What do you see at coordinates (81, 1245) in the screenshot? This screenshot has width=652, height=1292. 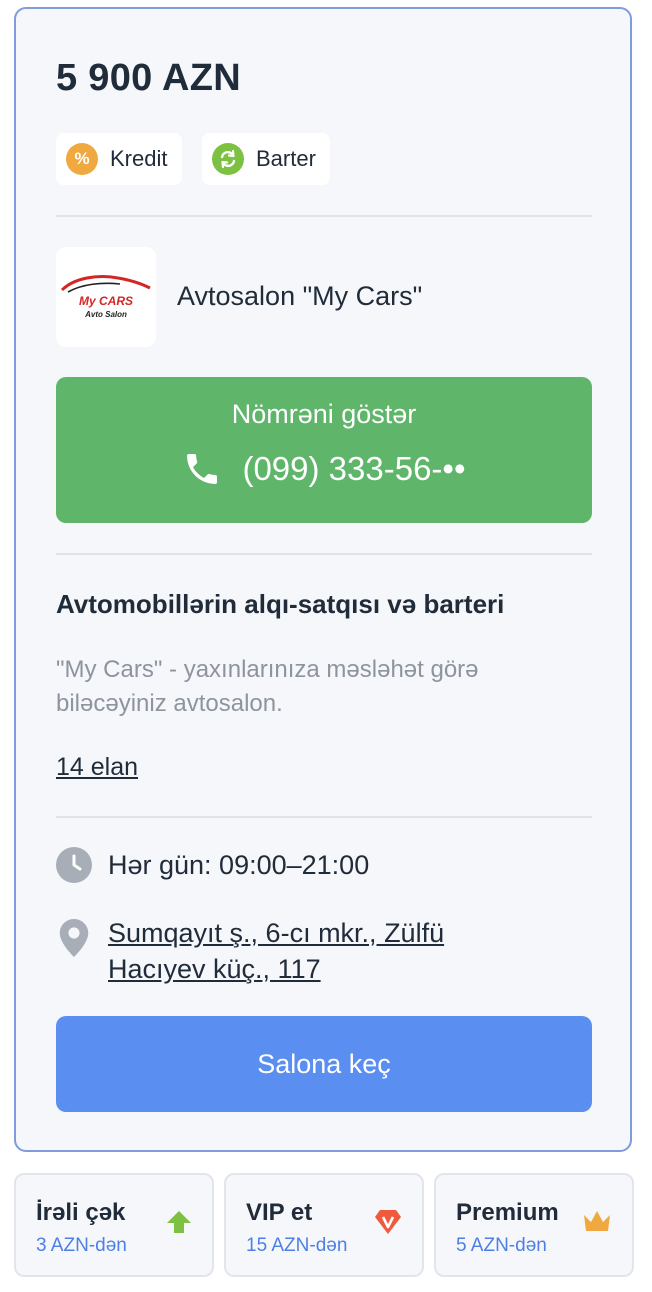 I see `promo-price: 3 AZN-dən` at bounding box center [81, 1245].